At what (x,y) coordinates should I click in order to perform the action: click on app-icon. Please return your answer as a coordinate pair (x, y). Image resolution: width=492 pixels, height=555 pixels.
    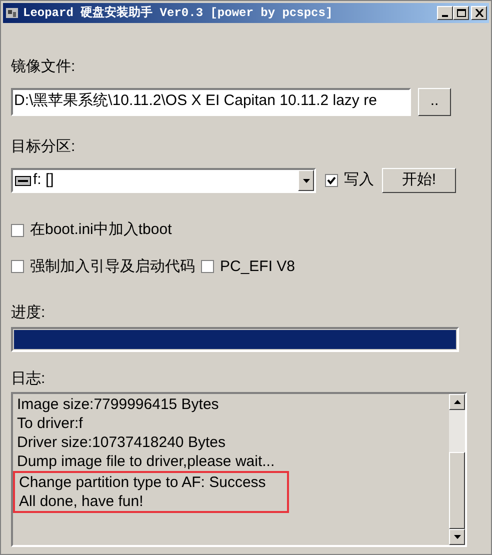
    Looking at the image, I should click on (12, 13).